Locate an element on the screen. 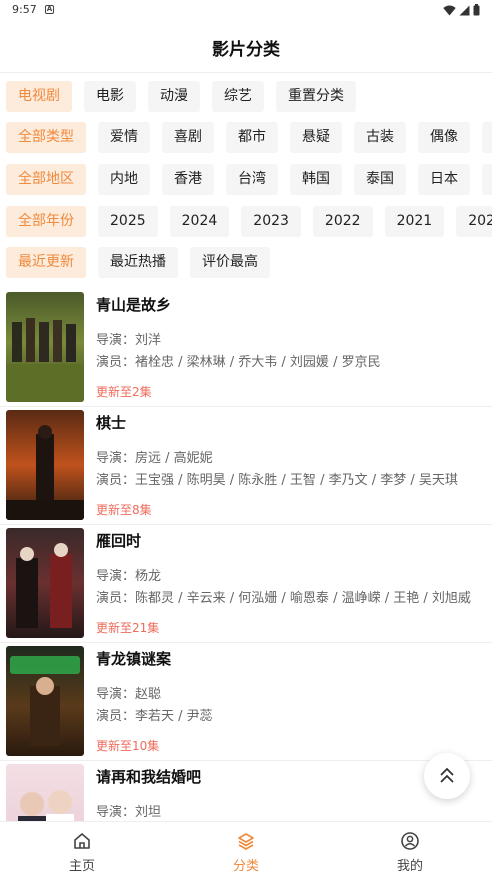  status-icons is located at coordinates (461, 10).